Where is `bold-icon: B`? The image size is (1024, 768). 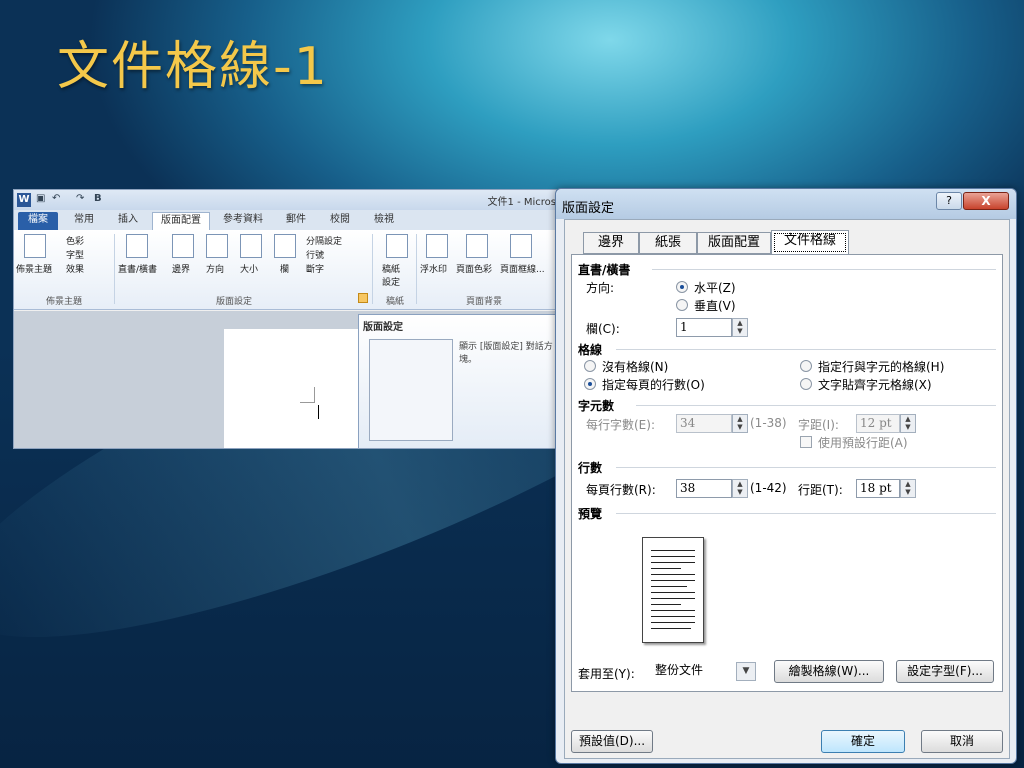 bold-icon: B is located at coordinates (100, 199).